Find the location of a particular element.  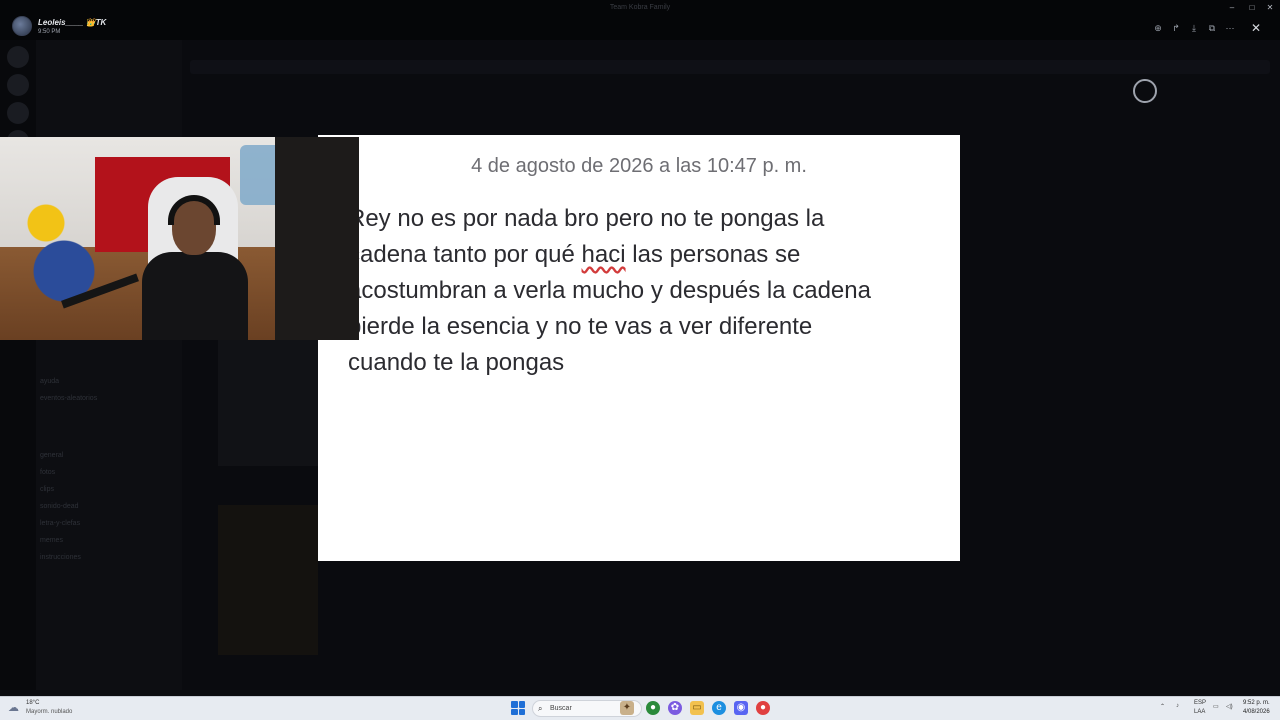

file-explorer-icon: ▭ is located at coordinates (697, 708).